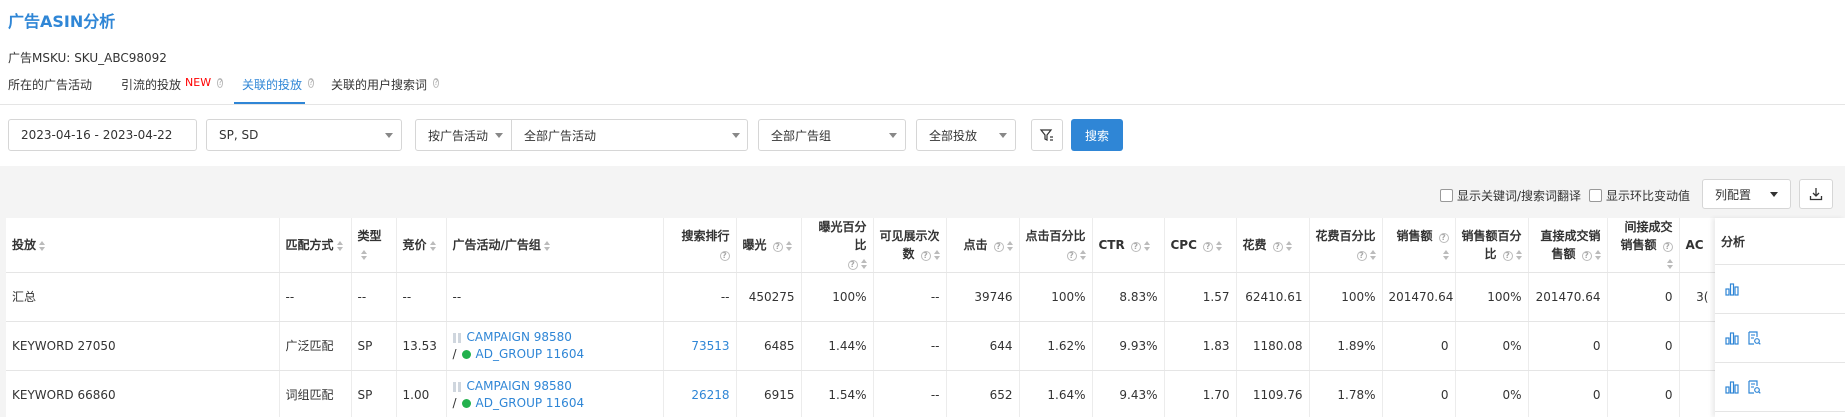 This screenshot has height=417, width=1845. Describe the element at coordinates (710, 395) in the screenshot. I see `search-rank-link: 26218` at that location.